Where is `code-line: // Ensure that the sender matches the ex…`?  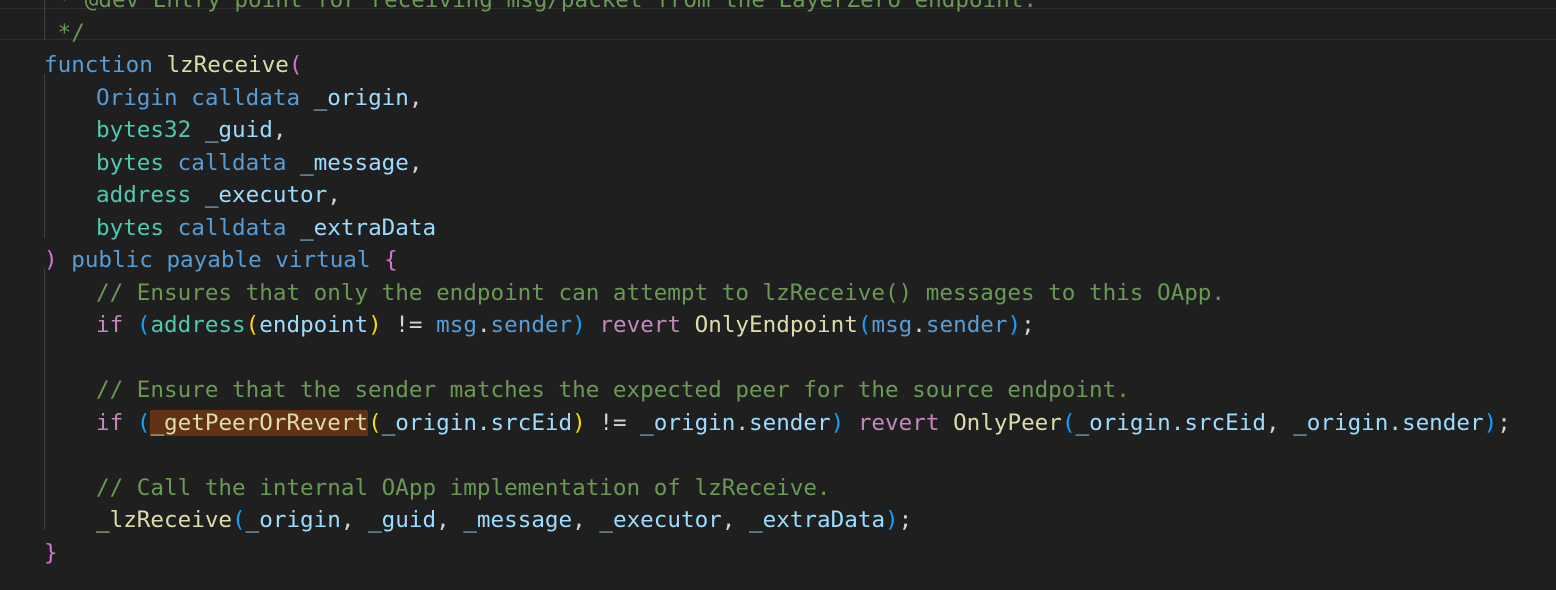
code-line: // Ensure that the sender matches the ex… is located at coordinates (778, 390).